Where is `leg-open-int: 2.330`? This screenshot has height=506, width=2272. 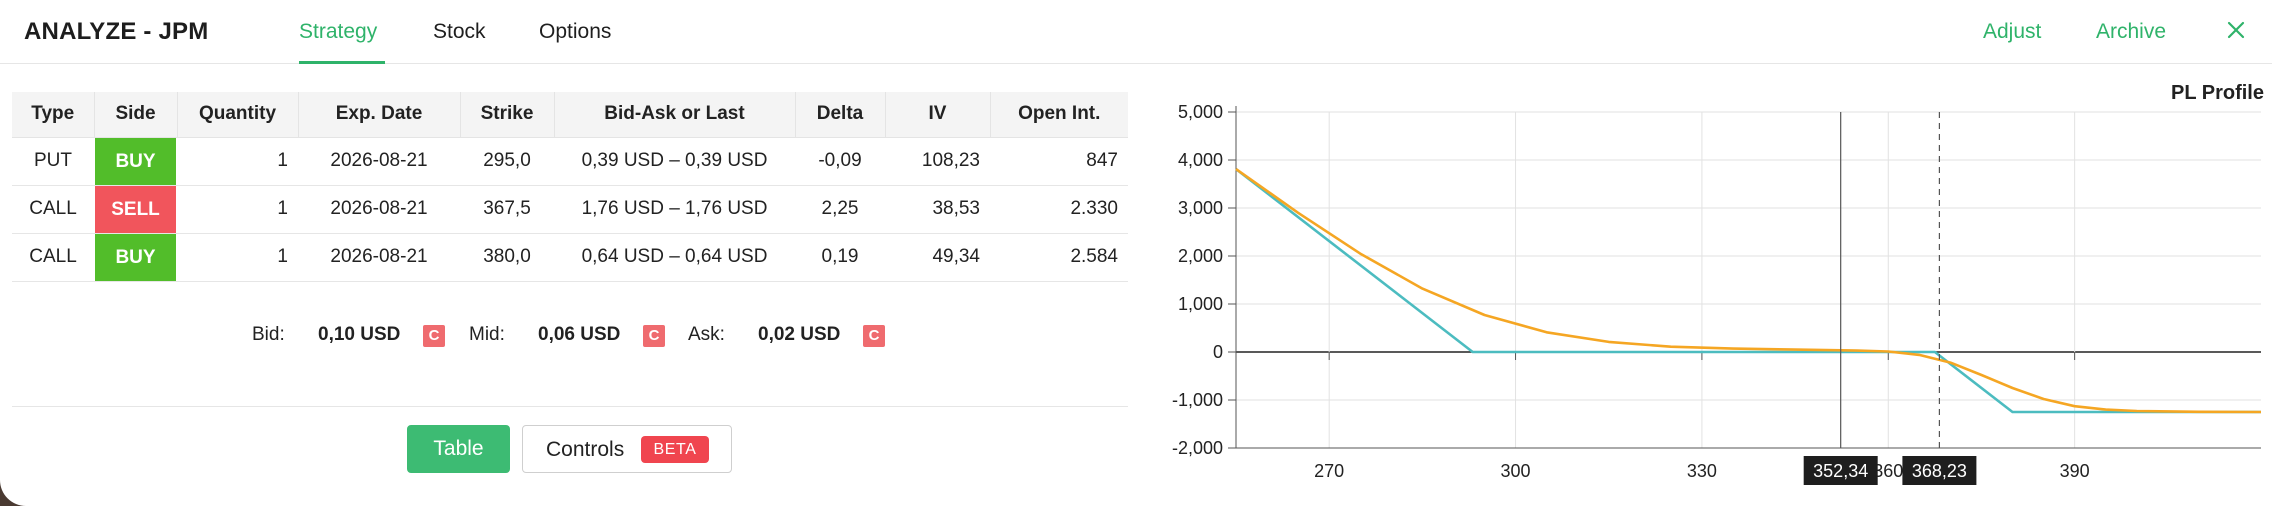 leg-open-int: 2.330 is located at coordinates (1059, 209).